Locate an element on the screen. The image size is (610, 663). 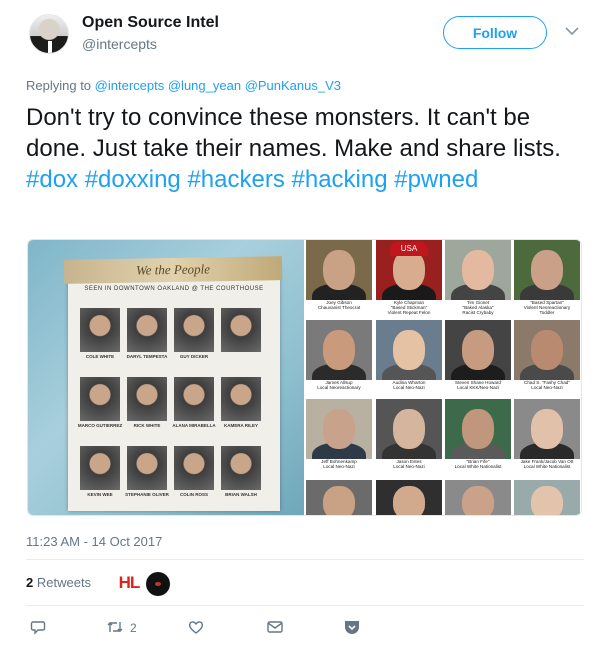
mention-link: @lung_yean is located at coordinates (204, 85).